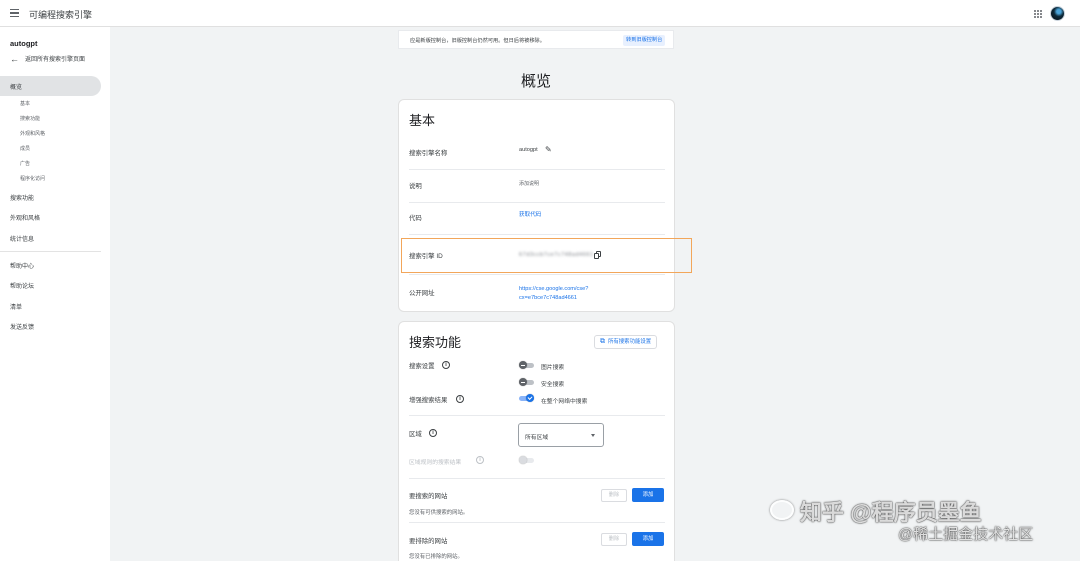 The height and width of the screenshot is (561, 1080). I want to click on excluded-empty-text: 您没有已排除的网站。, so click(436, 557).